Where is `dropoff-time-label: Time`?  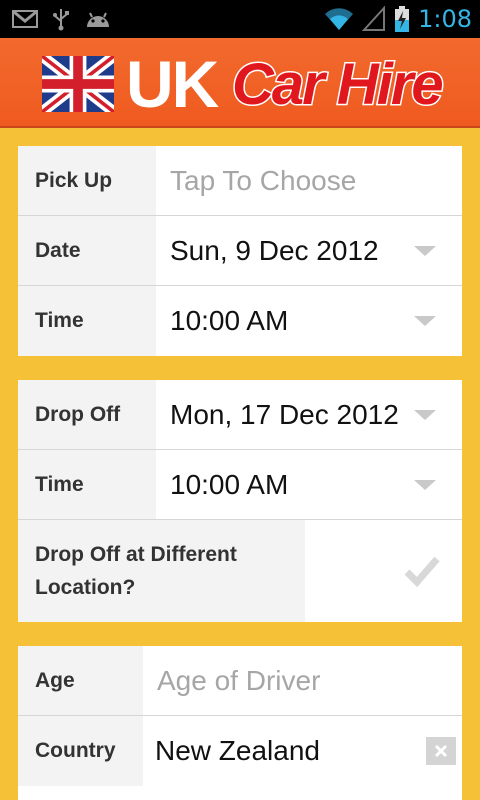
dropoff-time-label: Time is located at coordinates (87, 484).